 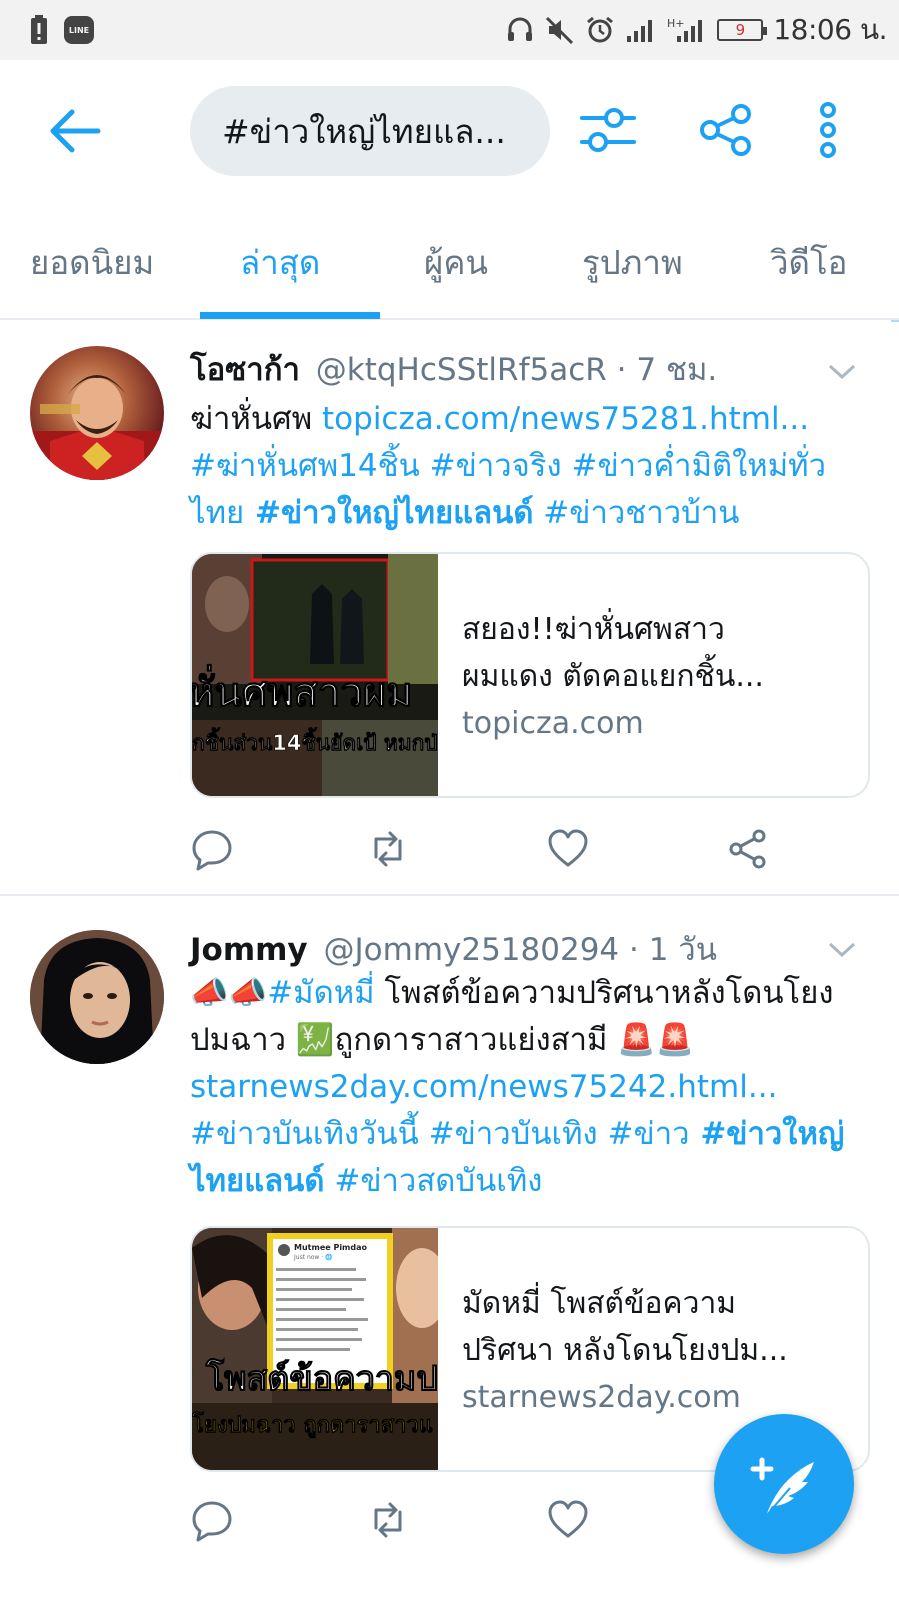 What do you see at coordinates (304, 1134) in the screenshot?
I see `hashtag: #ข่าวบันเทิงวันนี้` at bounding box center [304, 1134].